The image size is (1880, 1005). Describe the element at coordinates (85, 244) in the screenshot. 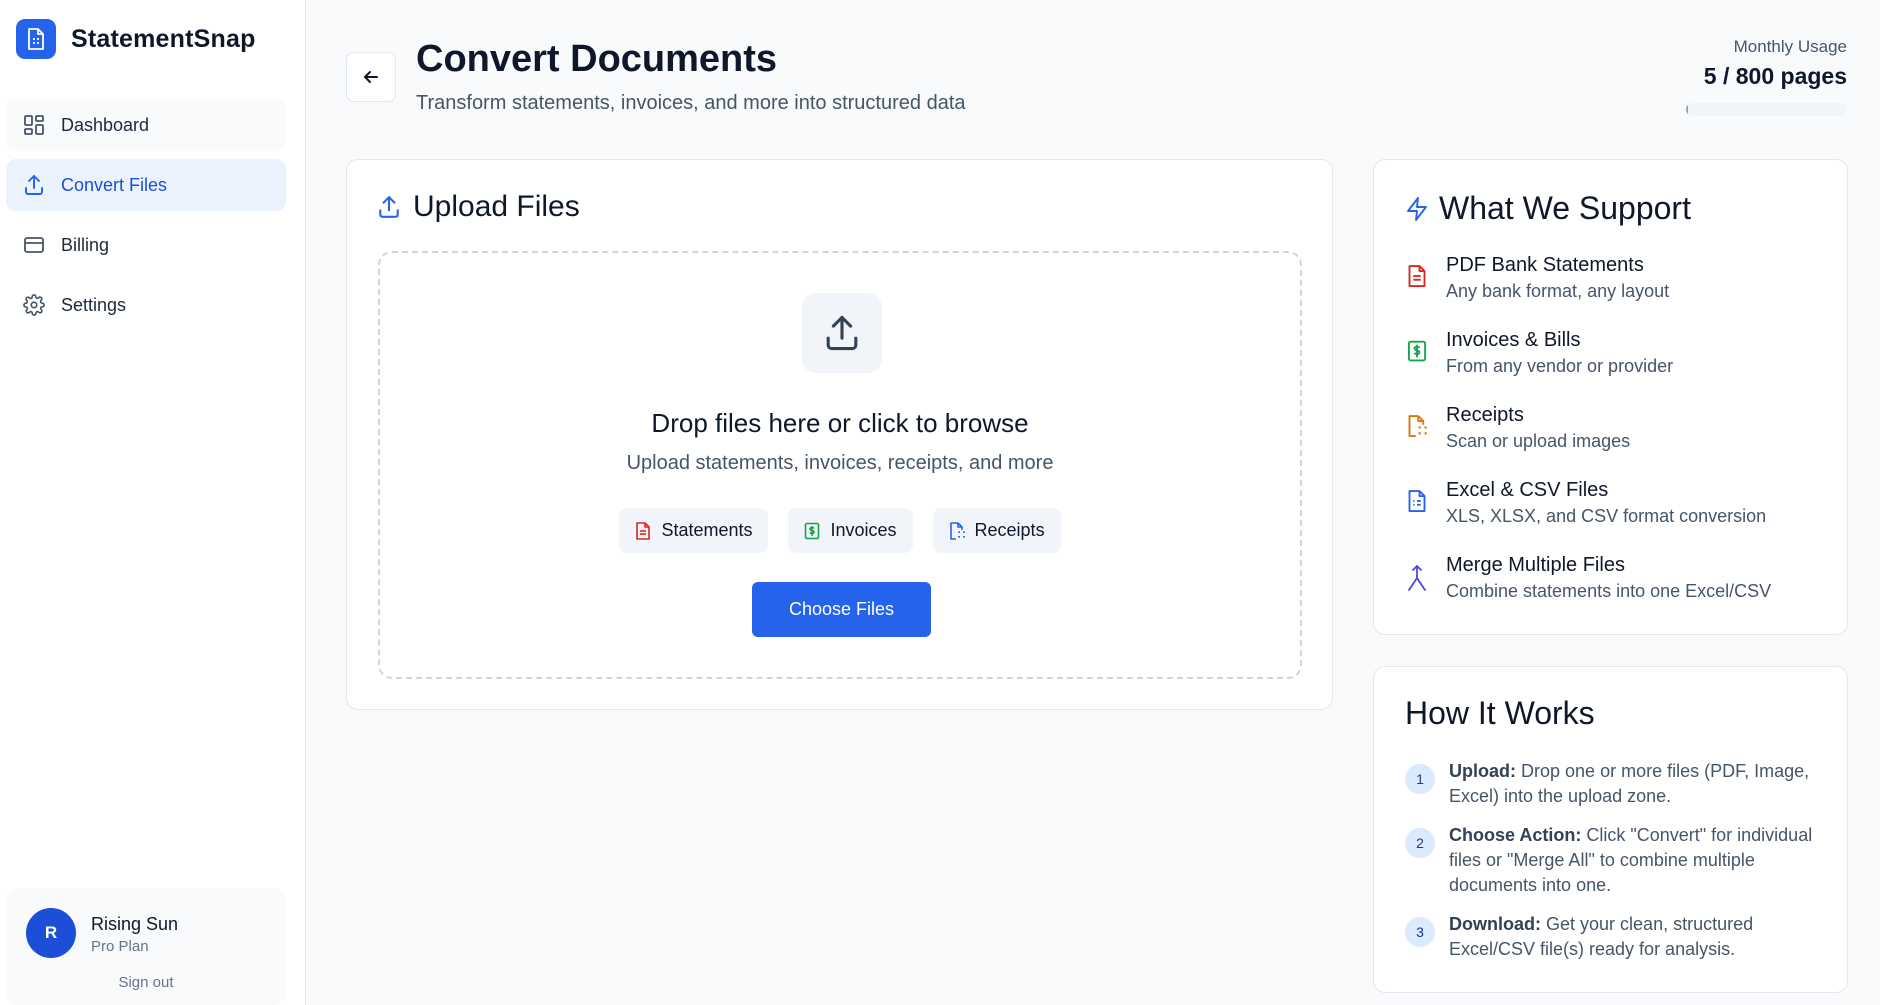

I see `sidebar-item-label: Billing` at that location.